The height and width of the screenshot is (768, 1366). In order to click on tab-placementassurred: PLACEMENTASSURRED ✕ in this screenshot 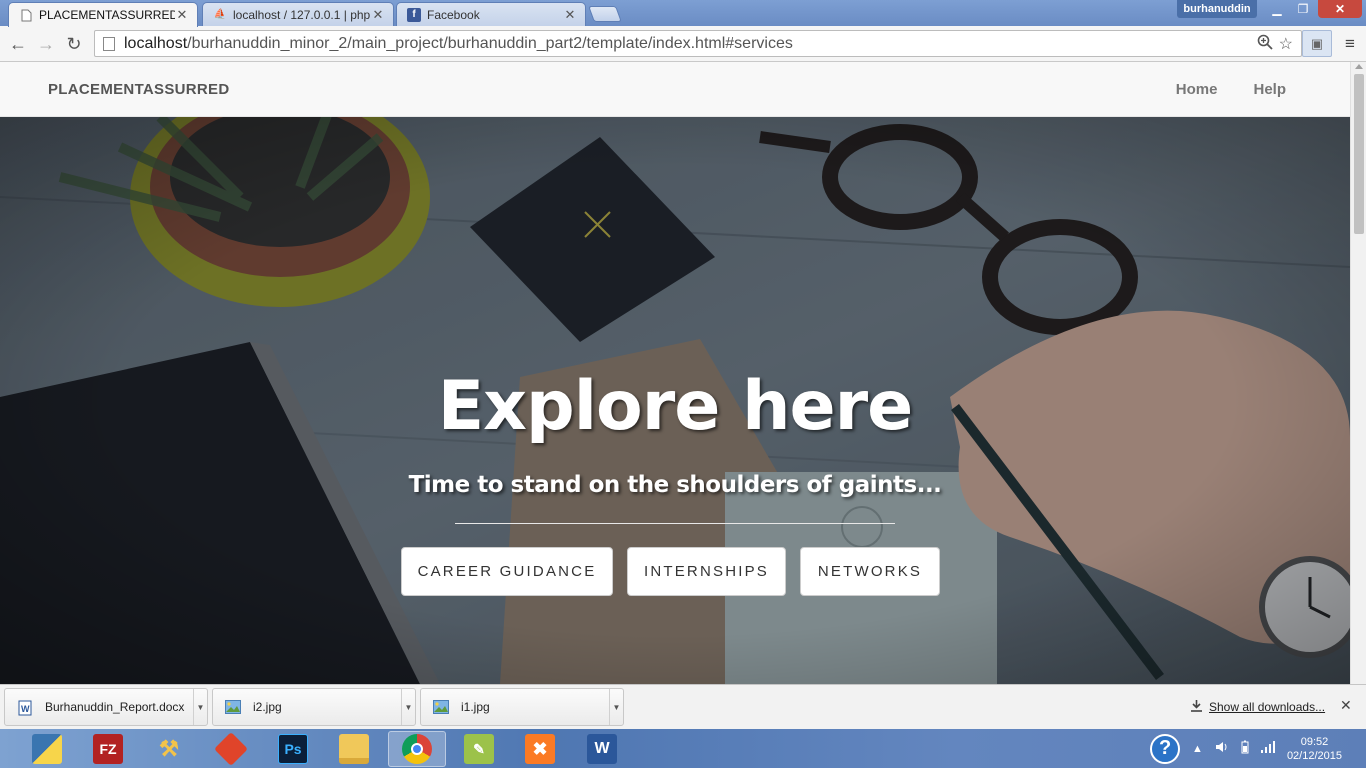, I will do `click(103, 14)`.